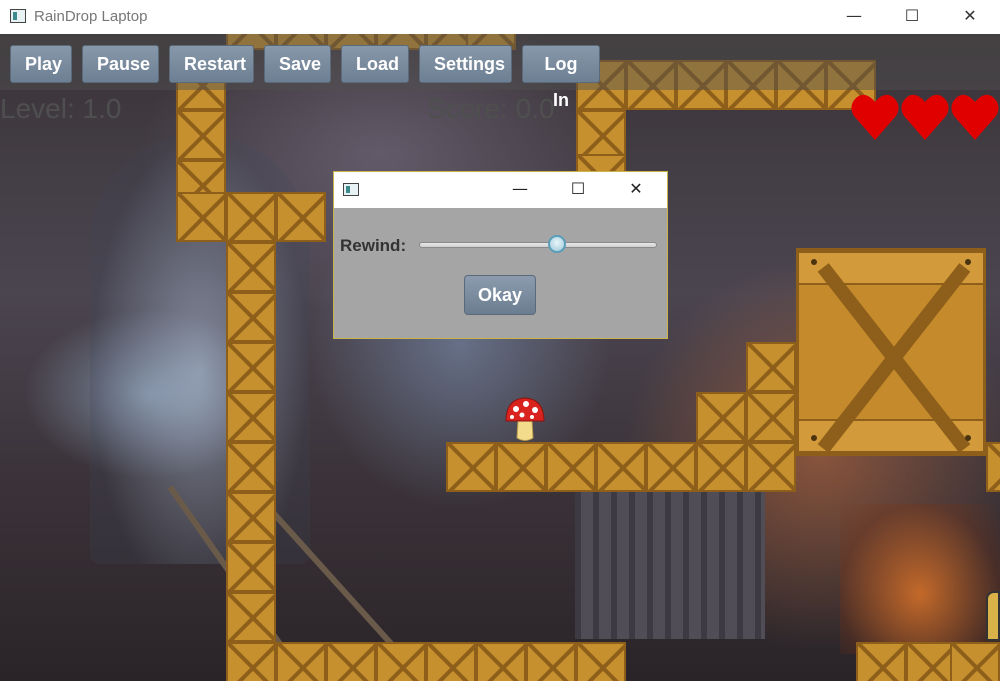  What do you see at coordinates (120, 64) in the screenshot?
I see `pause-button: Pause` at bounding box center [120, 64].